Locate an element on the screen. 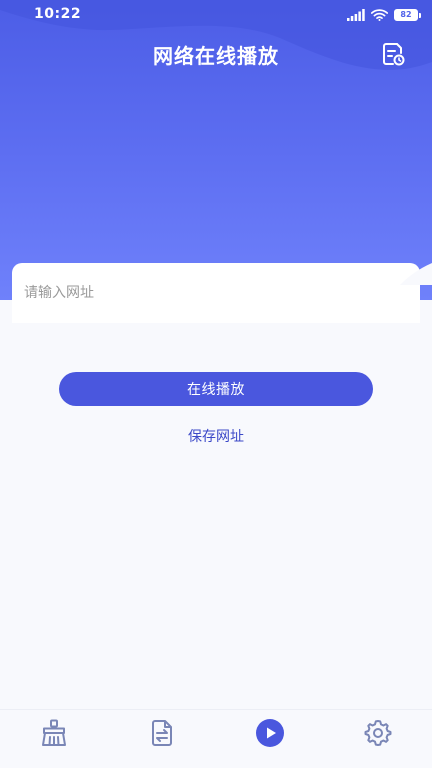  status-time: 10:22 is located at coordinates (58, 14).